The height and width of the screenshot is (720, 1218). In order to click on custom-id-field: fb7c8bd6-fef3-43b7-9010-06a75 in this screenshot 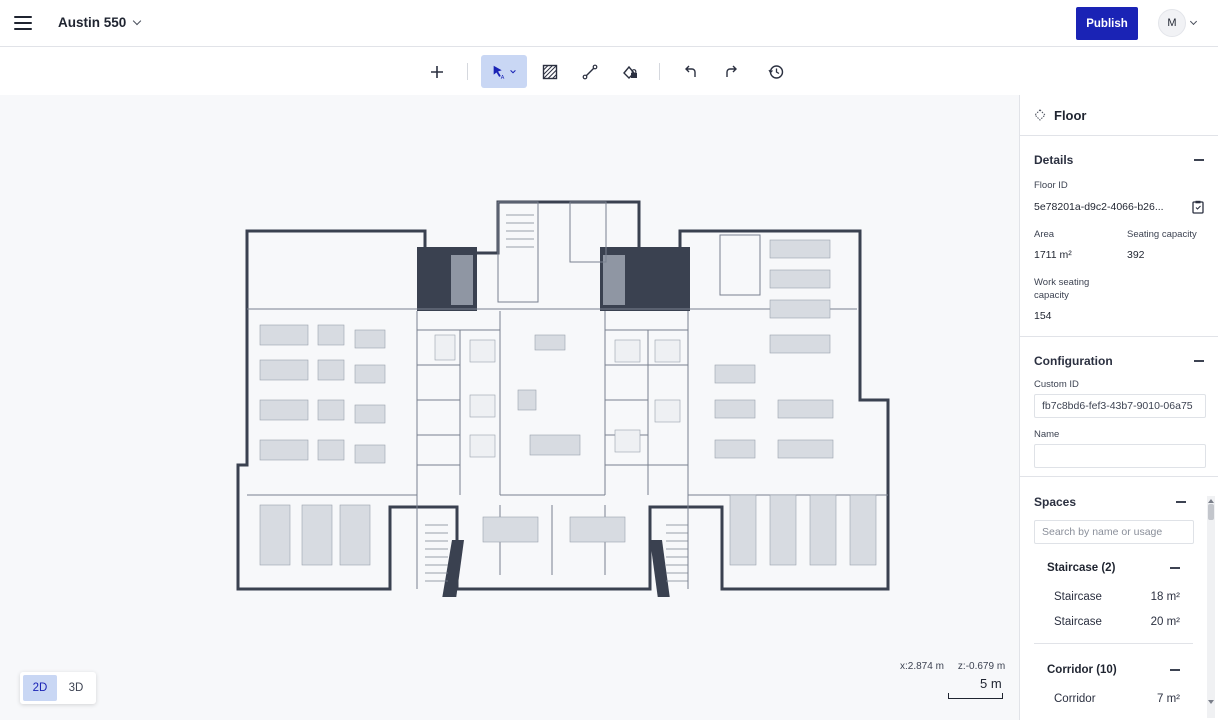, I will do `click(1120, 406)`.